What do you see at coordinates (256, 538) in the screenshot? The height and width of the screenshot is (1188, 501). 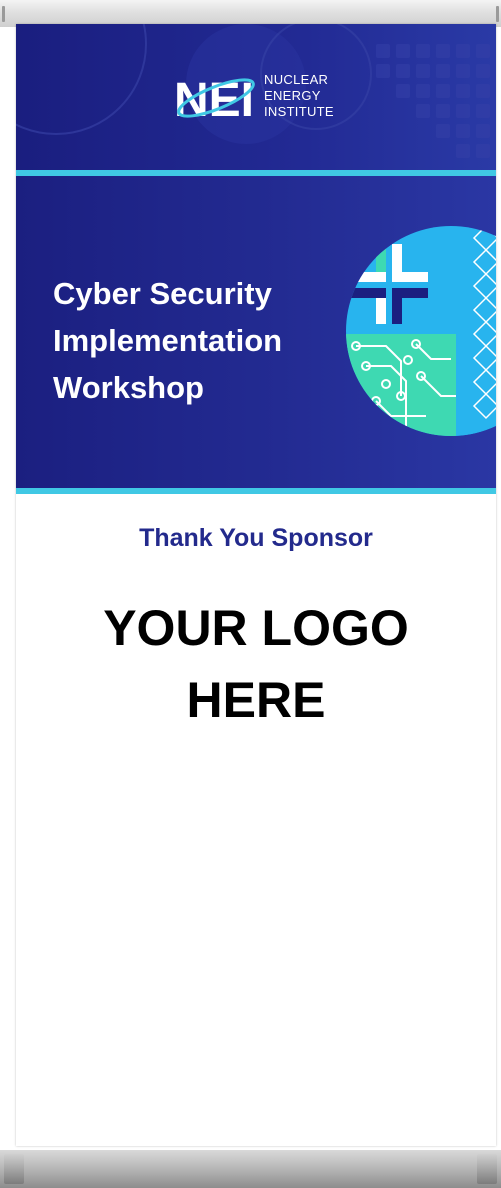 I see `sponsor-thanks-heading: Thank You Sponsor` at bounding box center [256, 538].